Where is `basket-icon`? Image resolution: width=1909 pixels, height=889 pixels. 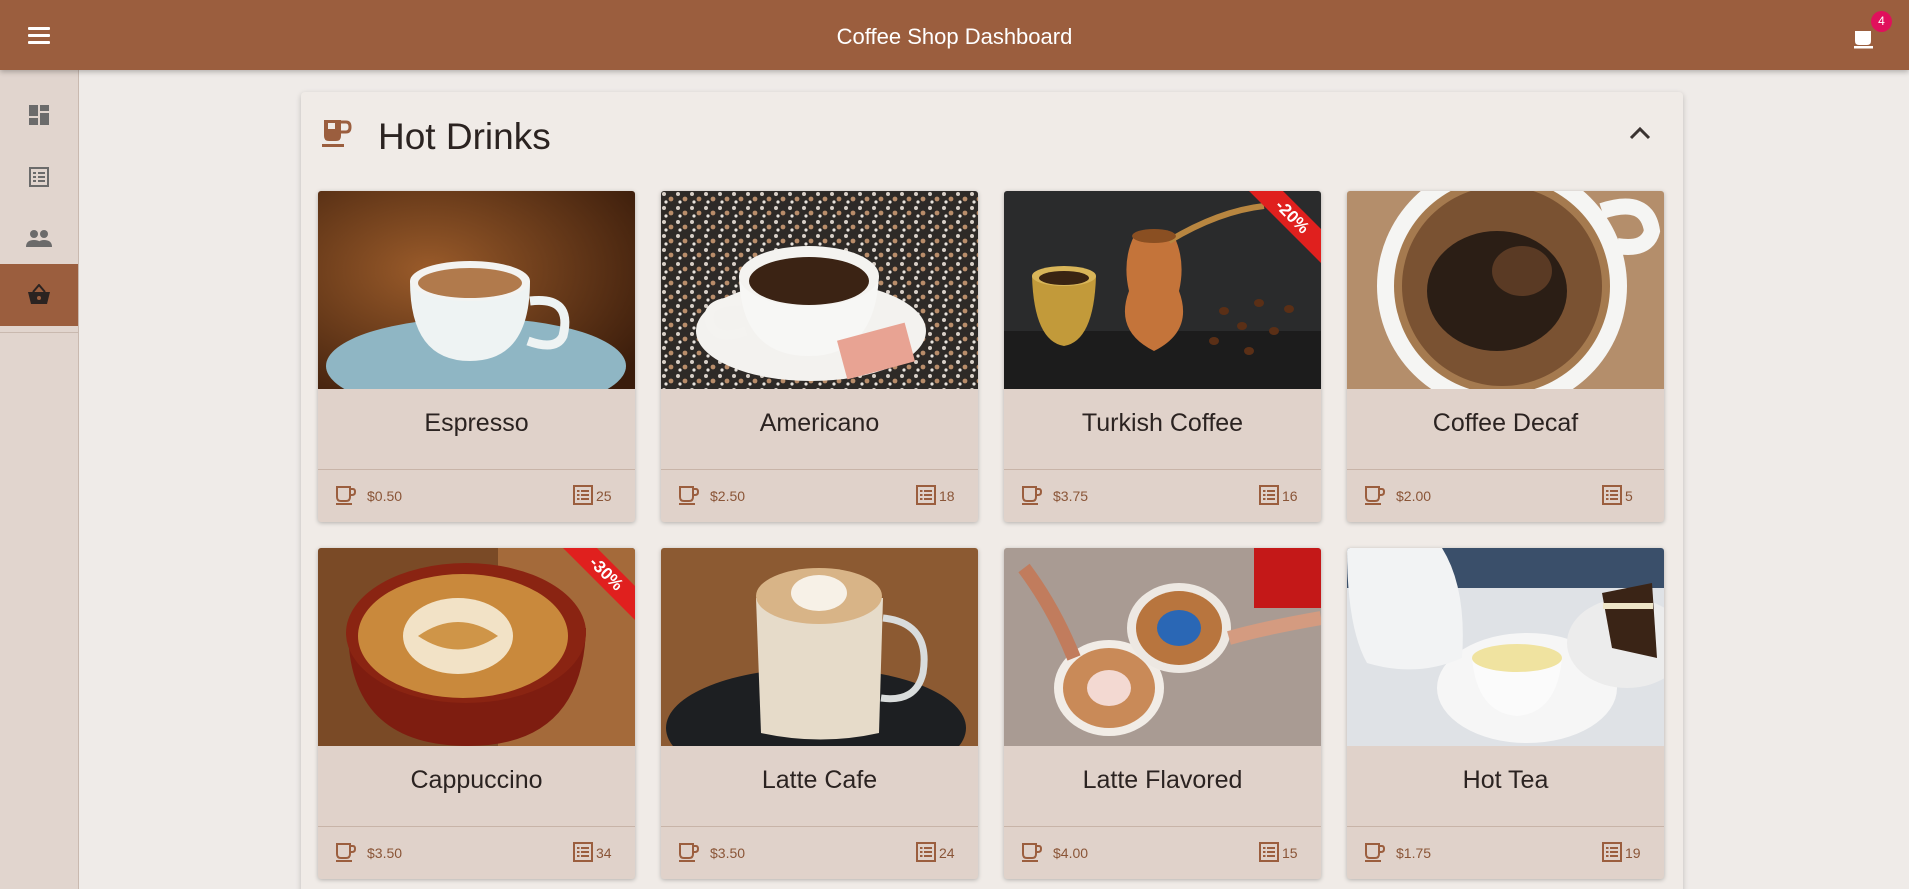 basket-icon is located at coordinates (39, 294).